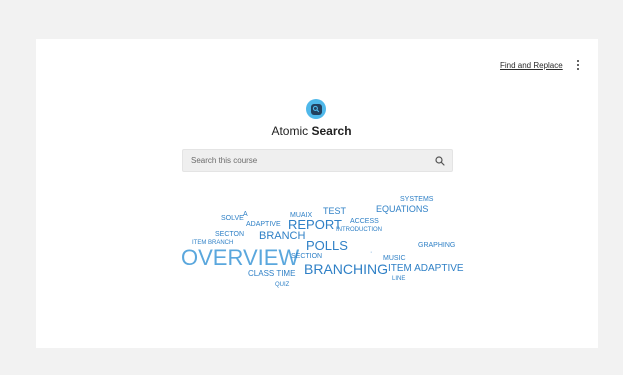  What do you see at coordinates (263, 224) in the screenshot?
I see `word-cloud-term: ADAPTIVE` at bounding box center [263, 224].